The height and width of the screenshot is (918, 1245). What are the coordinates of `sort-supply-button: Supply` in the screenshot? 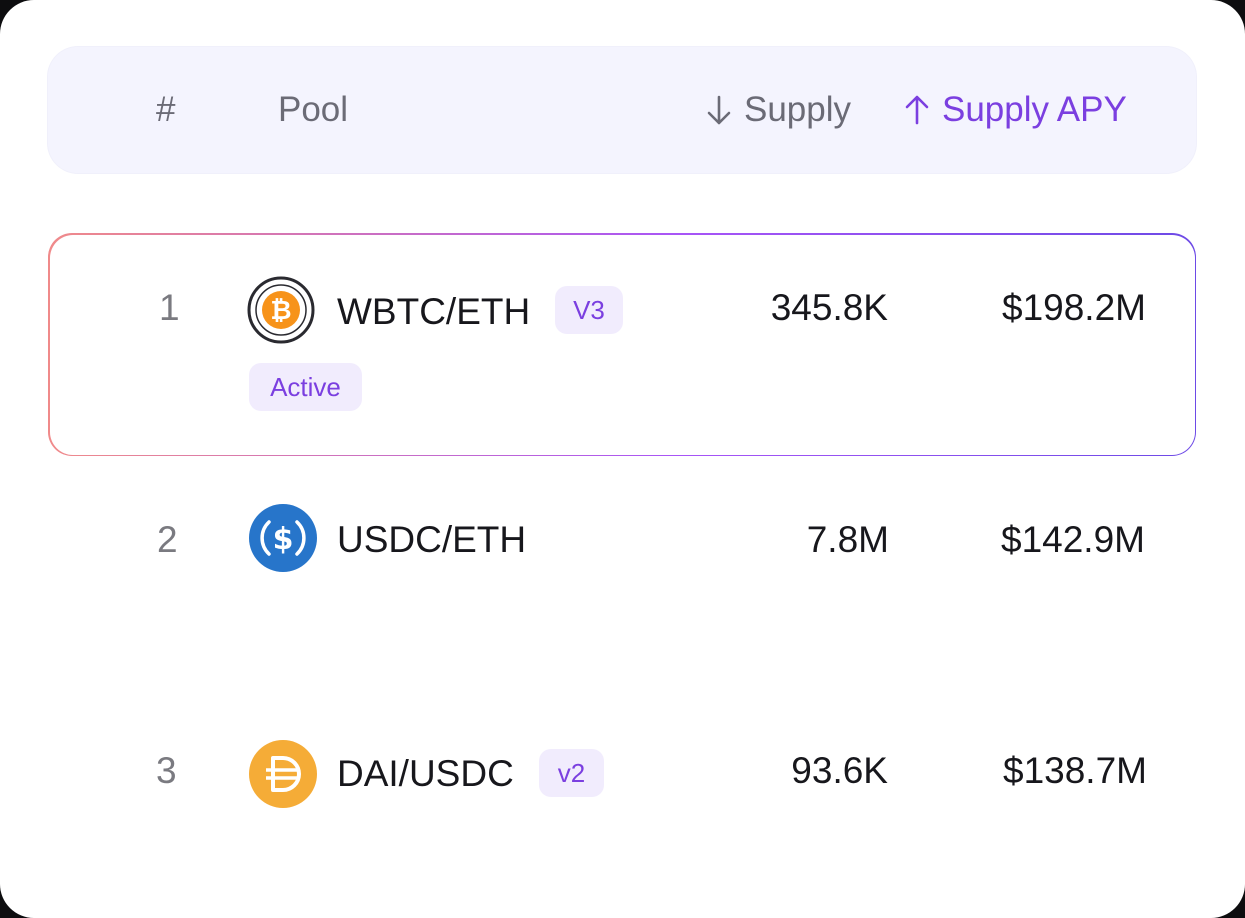 It's located at (777, 110).